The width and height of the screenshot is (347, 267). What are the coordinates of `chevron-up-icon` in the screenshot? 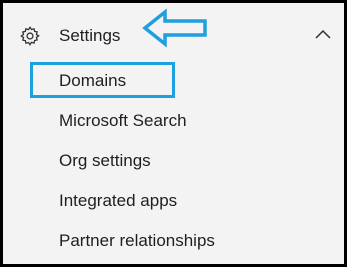 It's located at (323, 34).